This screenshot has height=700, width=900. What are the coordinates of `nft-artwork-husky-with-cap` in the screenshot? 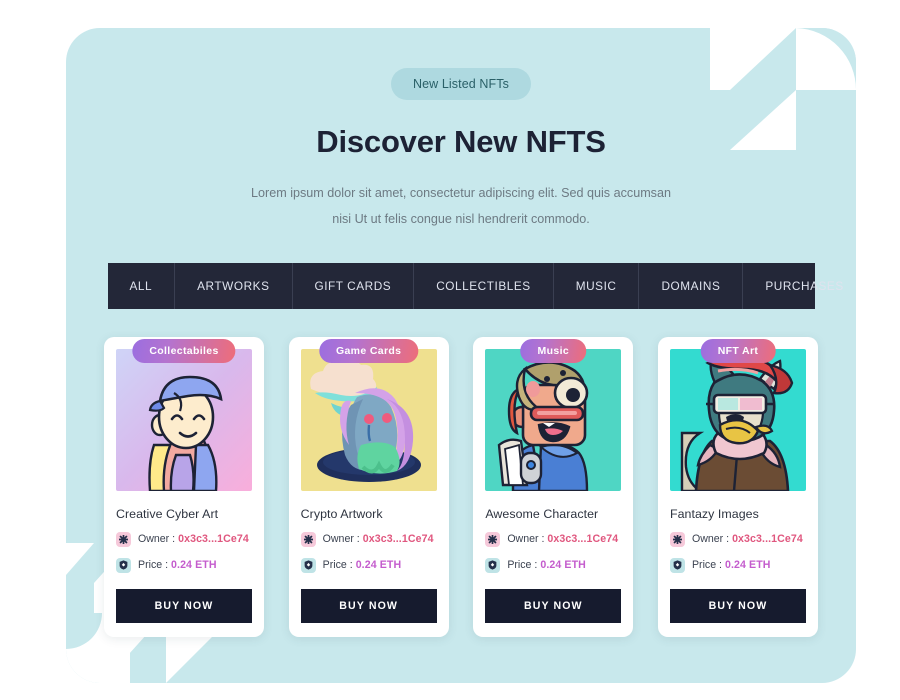 It's located at (737, 419).